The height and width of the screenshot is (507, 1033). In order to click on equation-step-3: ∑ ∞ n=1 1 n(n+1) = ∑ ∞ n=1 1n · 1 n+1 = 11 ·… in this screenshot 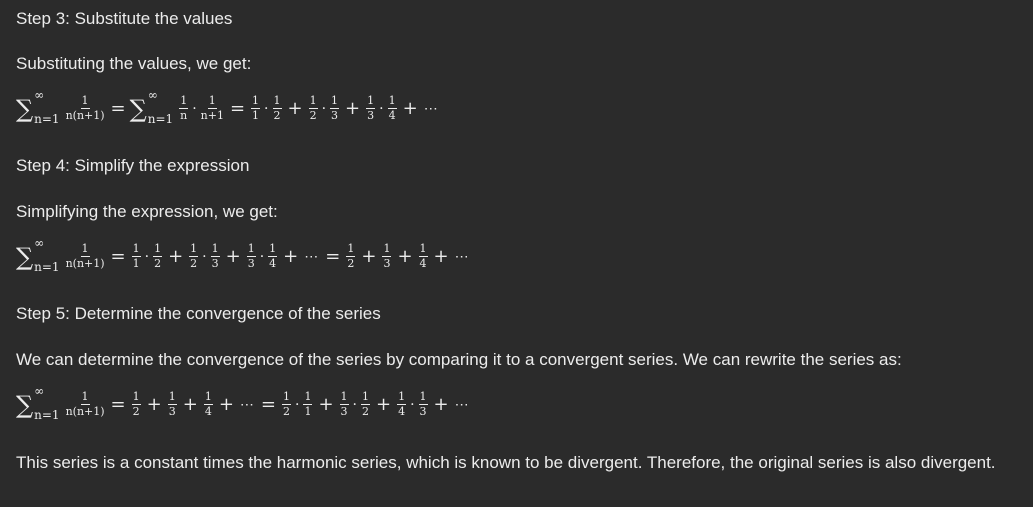, I will do `click(227, 106)`.